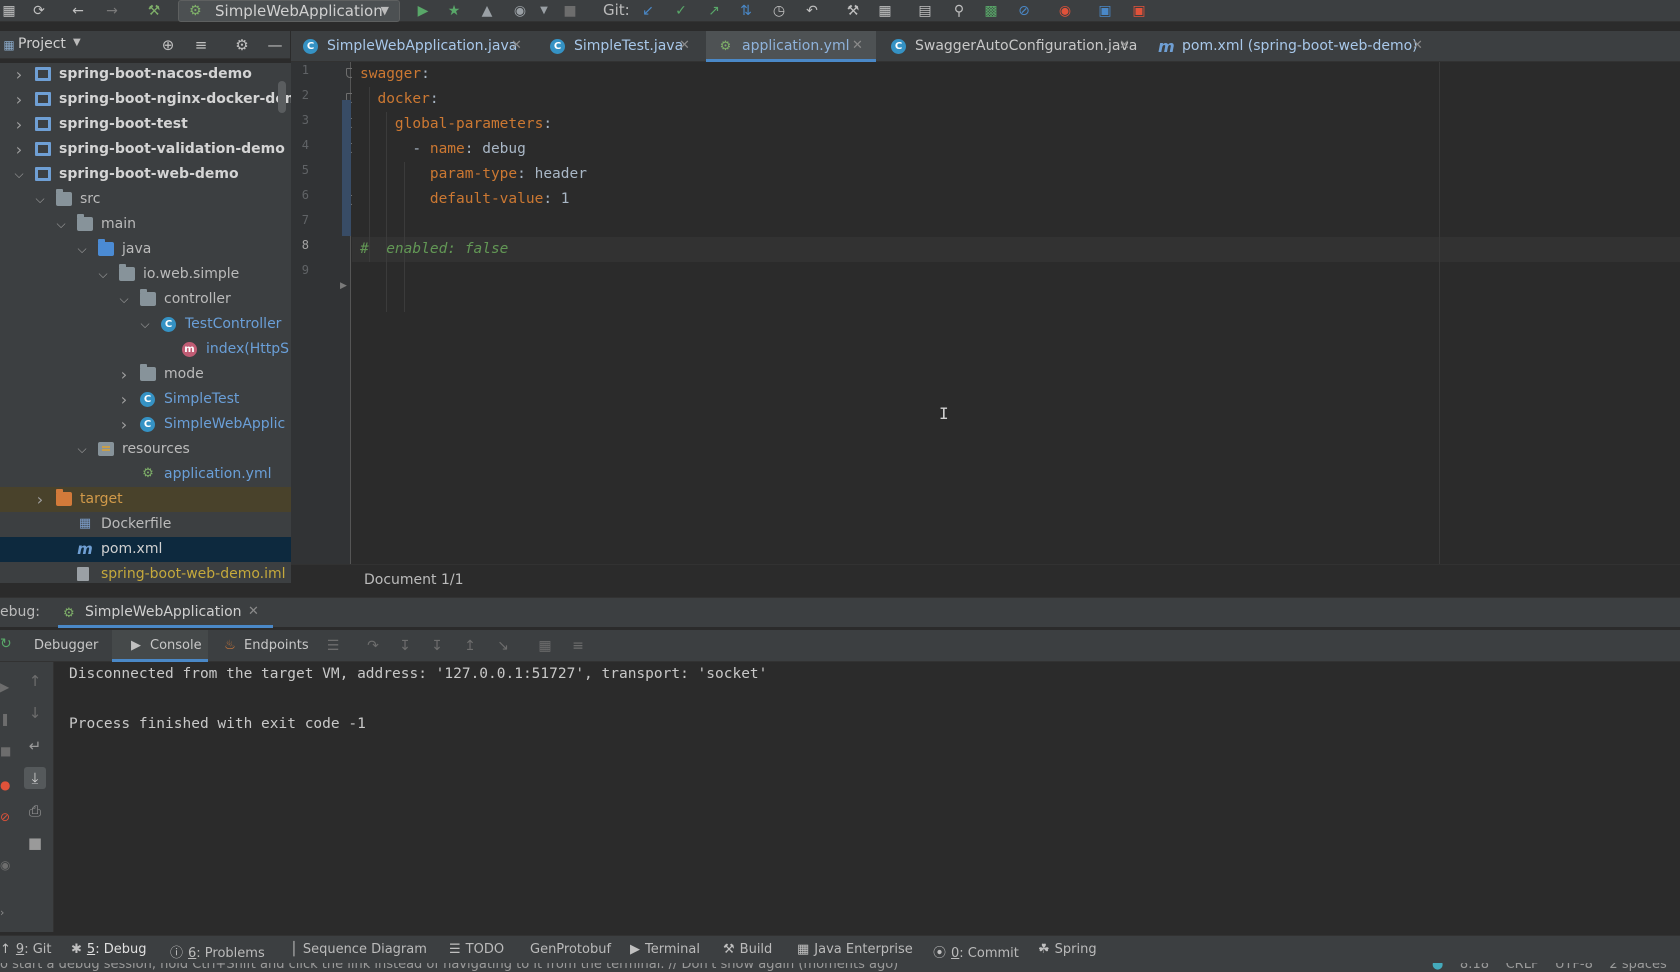 This screenshot has height=972, width=1680. I want to click on tree-item: ⌵ C TestController, so click(145, 324).